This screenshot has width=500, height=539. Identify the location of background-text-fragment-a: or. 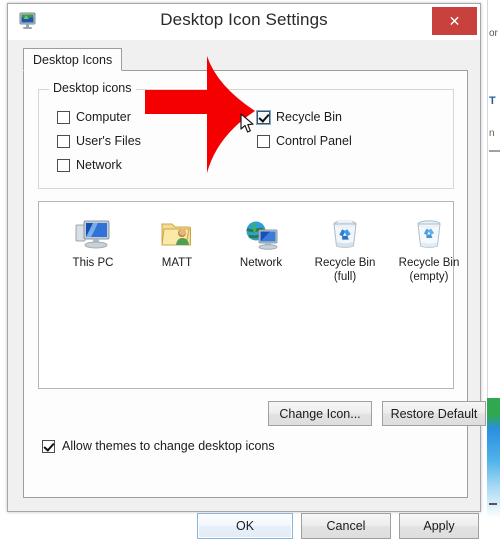
(493, 33).